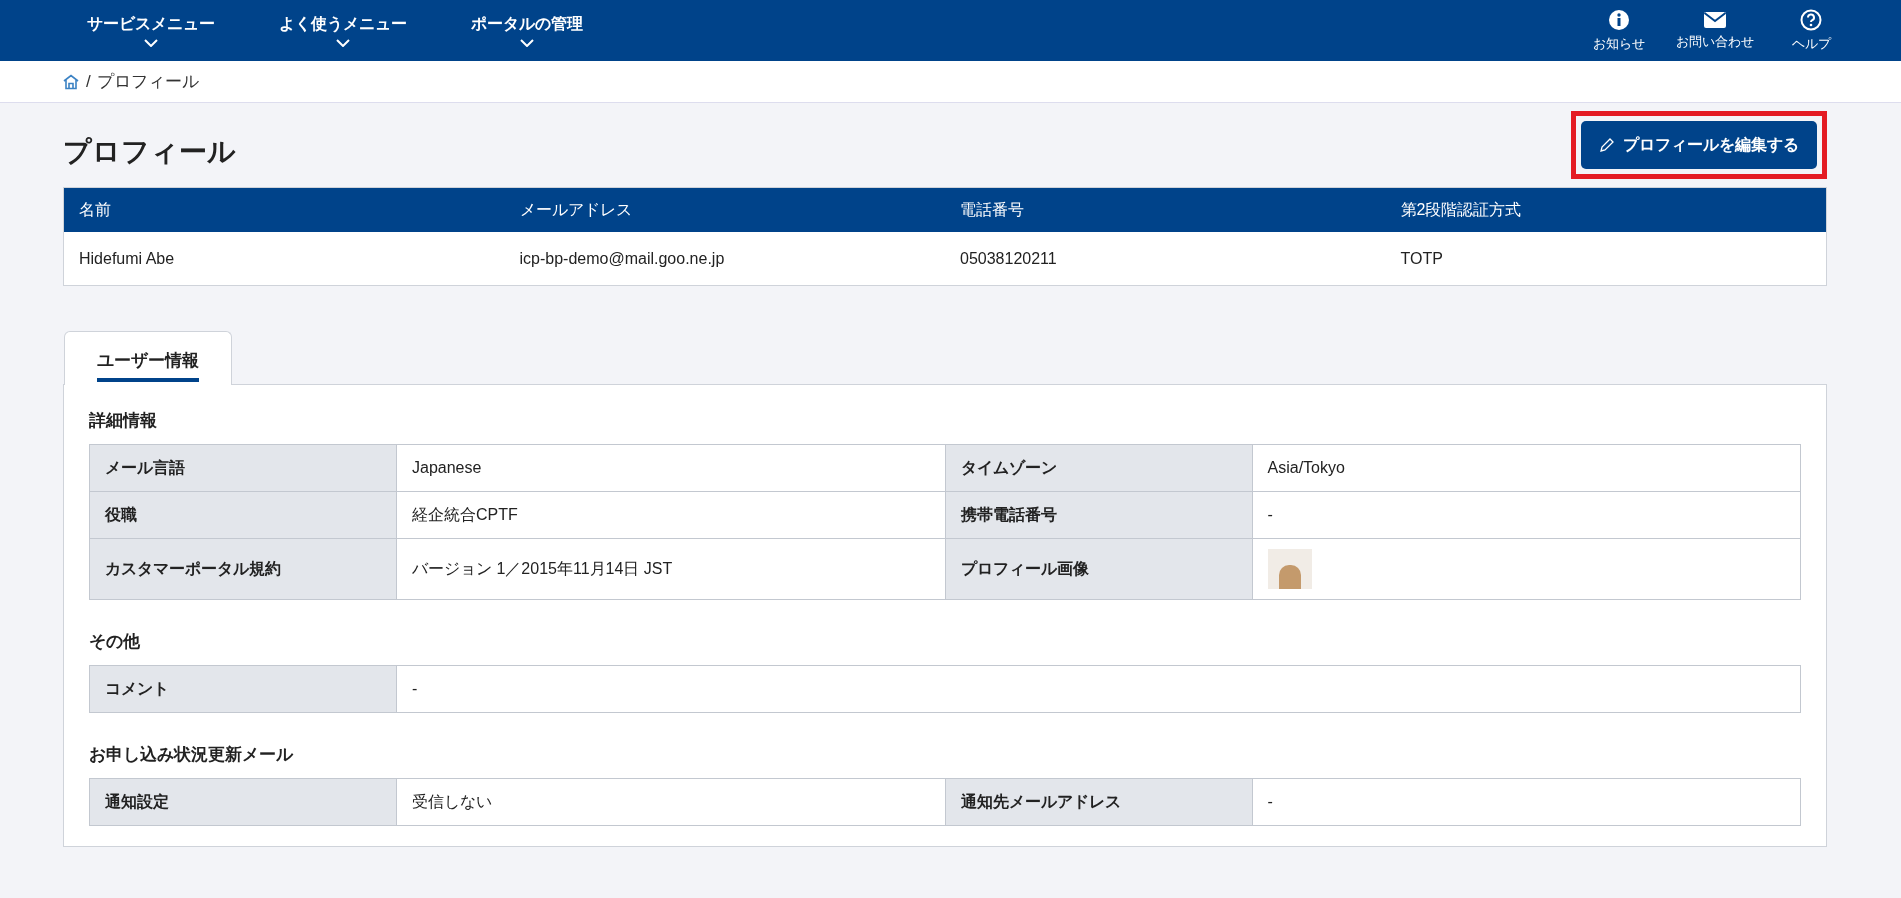 This screenshot has width=1901, height=898. What do you see at coordinates (95, 209) in the screenshot?
I see `column-header: 名前` at bounding box center [95, 209].